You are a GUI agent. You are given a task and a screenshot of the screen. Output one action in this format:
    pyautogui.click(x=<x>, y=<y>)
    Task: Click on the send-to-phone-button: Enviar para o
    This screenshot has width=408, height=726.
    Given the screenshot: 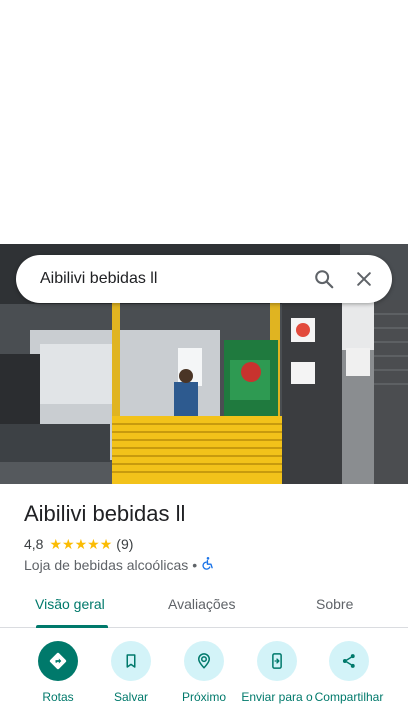 What is the action you would take?
    pyautogui.click(x=277, y=672)
    